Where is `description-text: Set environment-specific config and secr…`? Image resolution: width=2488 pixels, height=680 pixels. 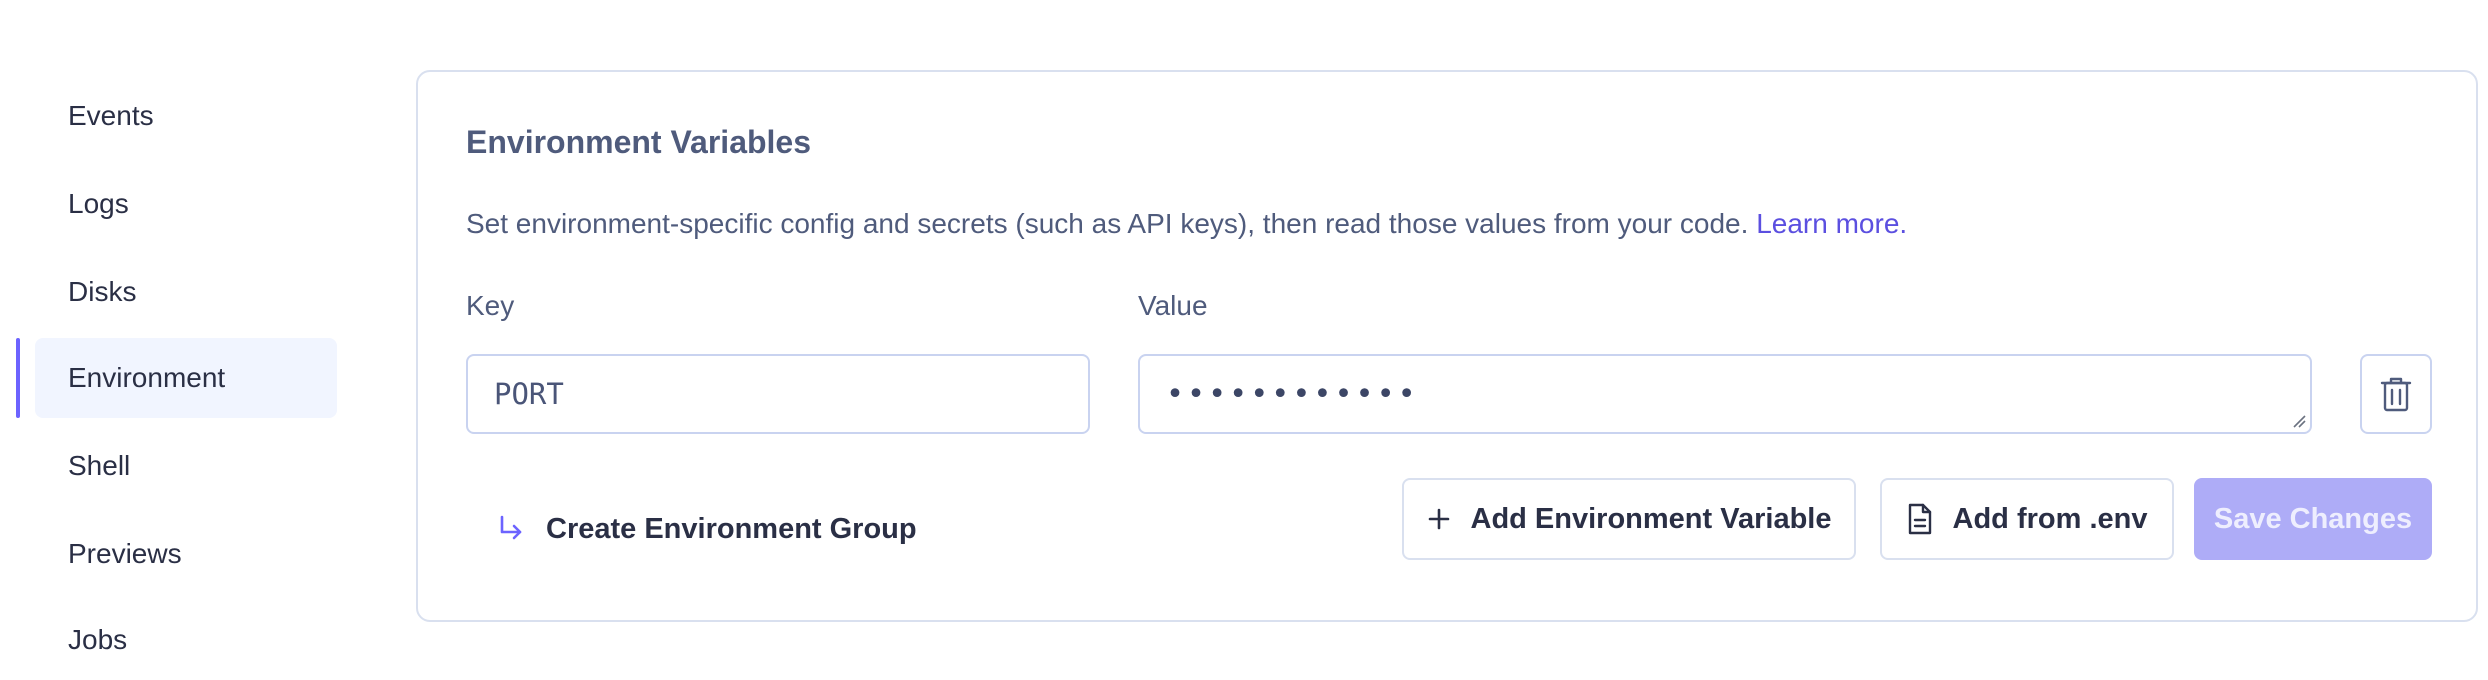
description-text: Set environment-specific config and secr… is located at coordinates (1107, 223).